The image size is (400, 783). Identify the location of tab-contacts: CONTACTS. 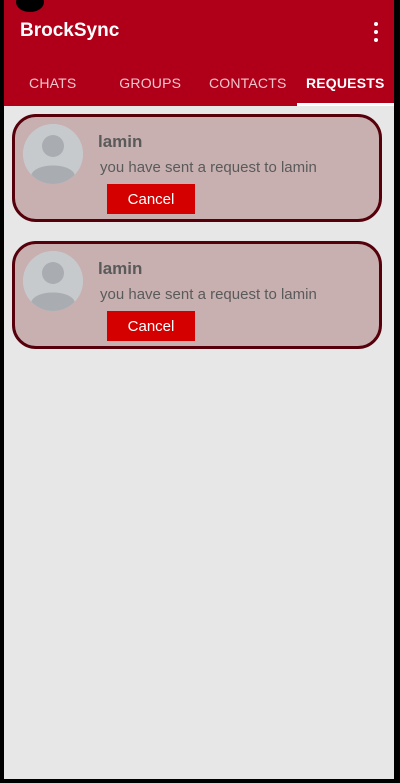
(248, 83).